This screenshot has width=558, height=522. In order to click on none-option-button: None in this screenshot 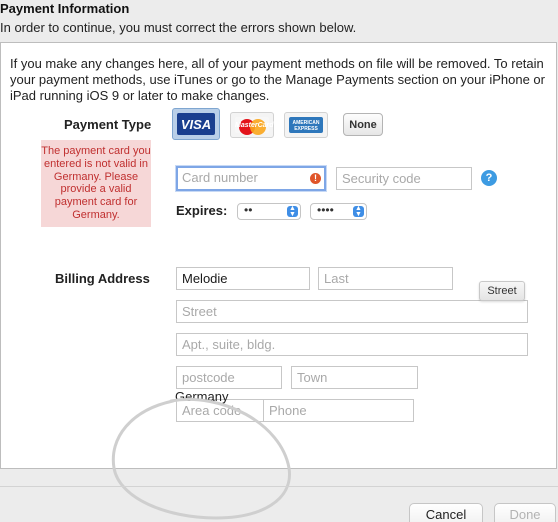, I will do `click(363, 124)`.